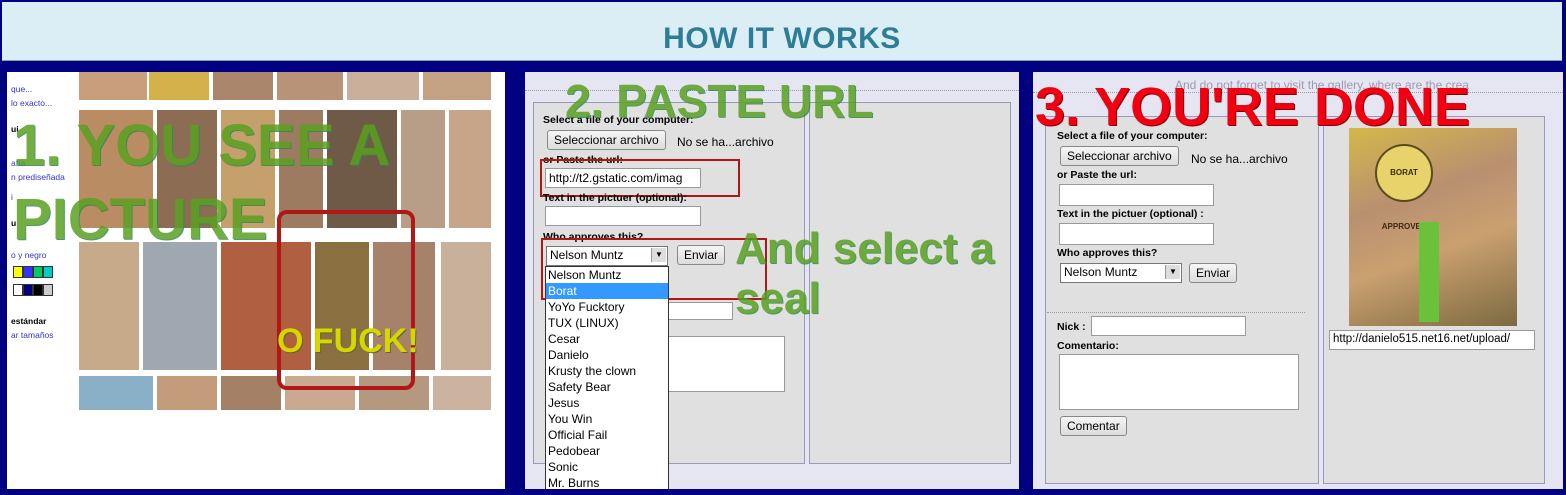 Image resolution: width=1566 pixels, height=495 pixels. Describe the element at coordinates (202, 145) in the screenshot. I see `step1-overlay: 1. YOU SEE A` at that location.